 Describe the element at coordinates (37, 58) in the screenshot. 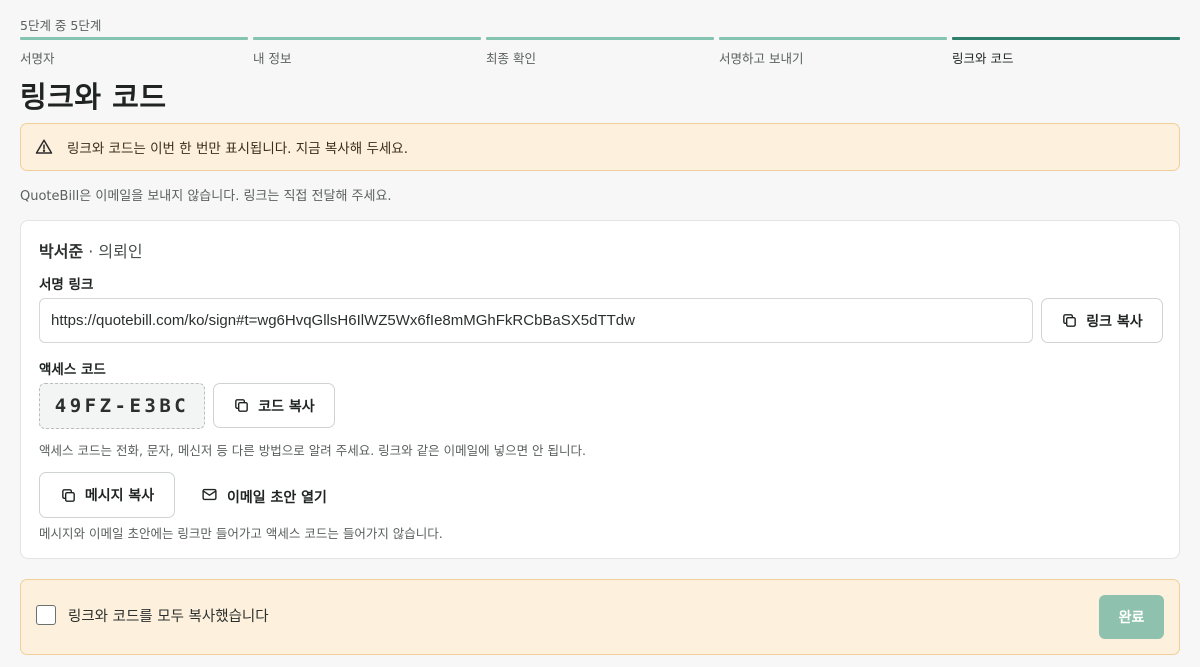

I see `step-label: 서명자` at that location.